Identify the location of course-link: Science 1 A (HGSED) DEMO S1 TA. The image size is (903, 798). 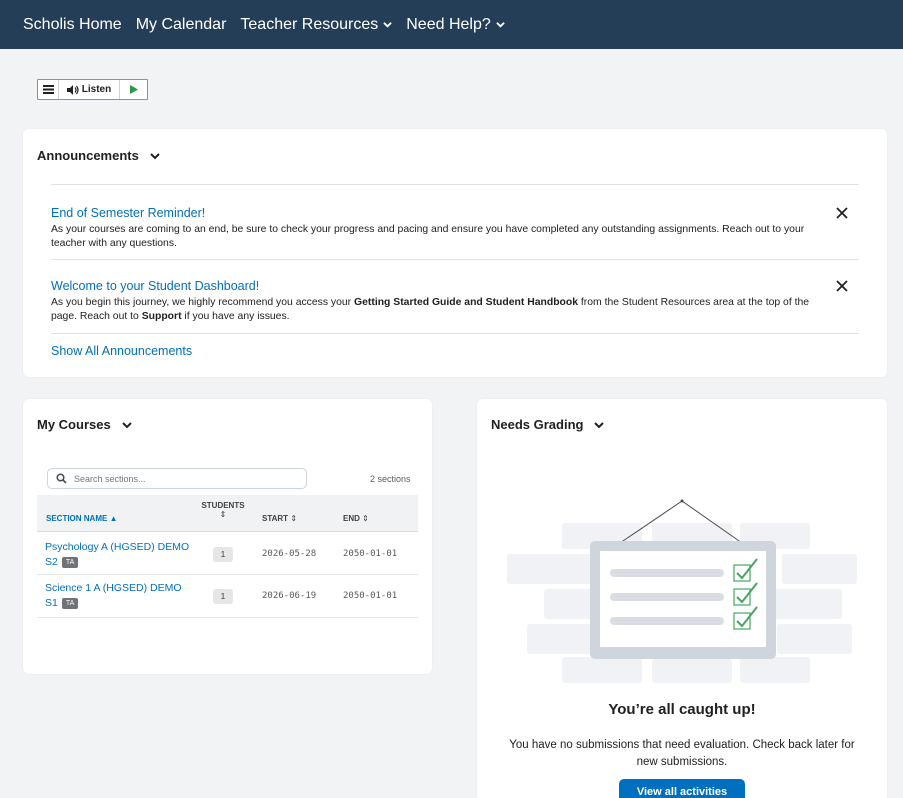
(120, 596).